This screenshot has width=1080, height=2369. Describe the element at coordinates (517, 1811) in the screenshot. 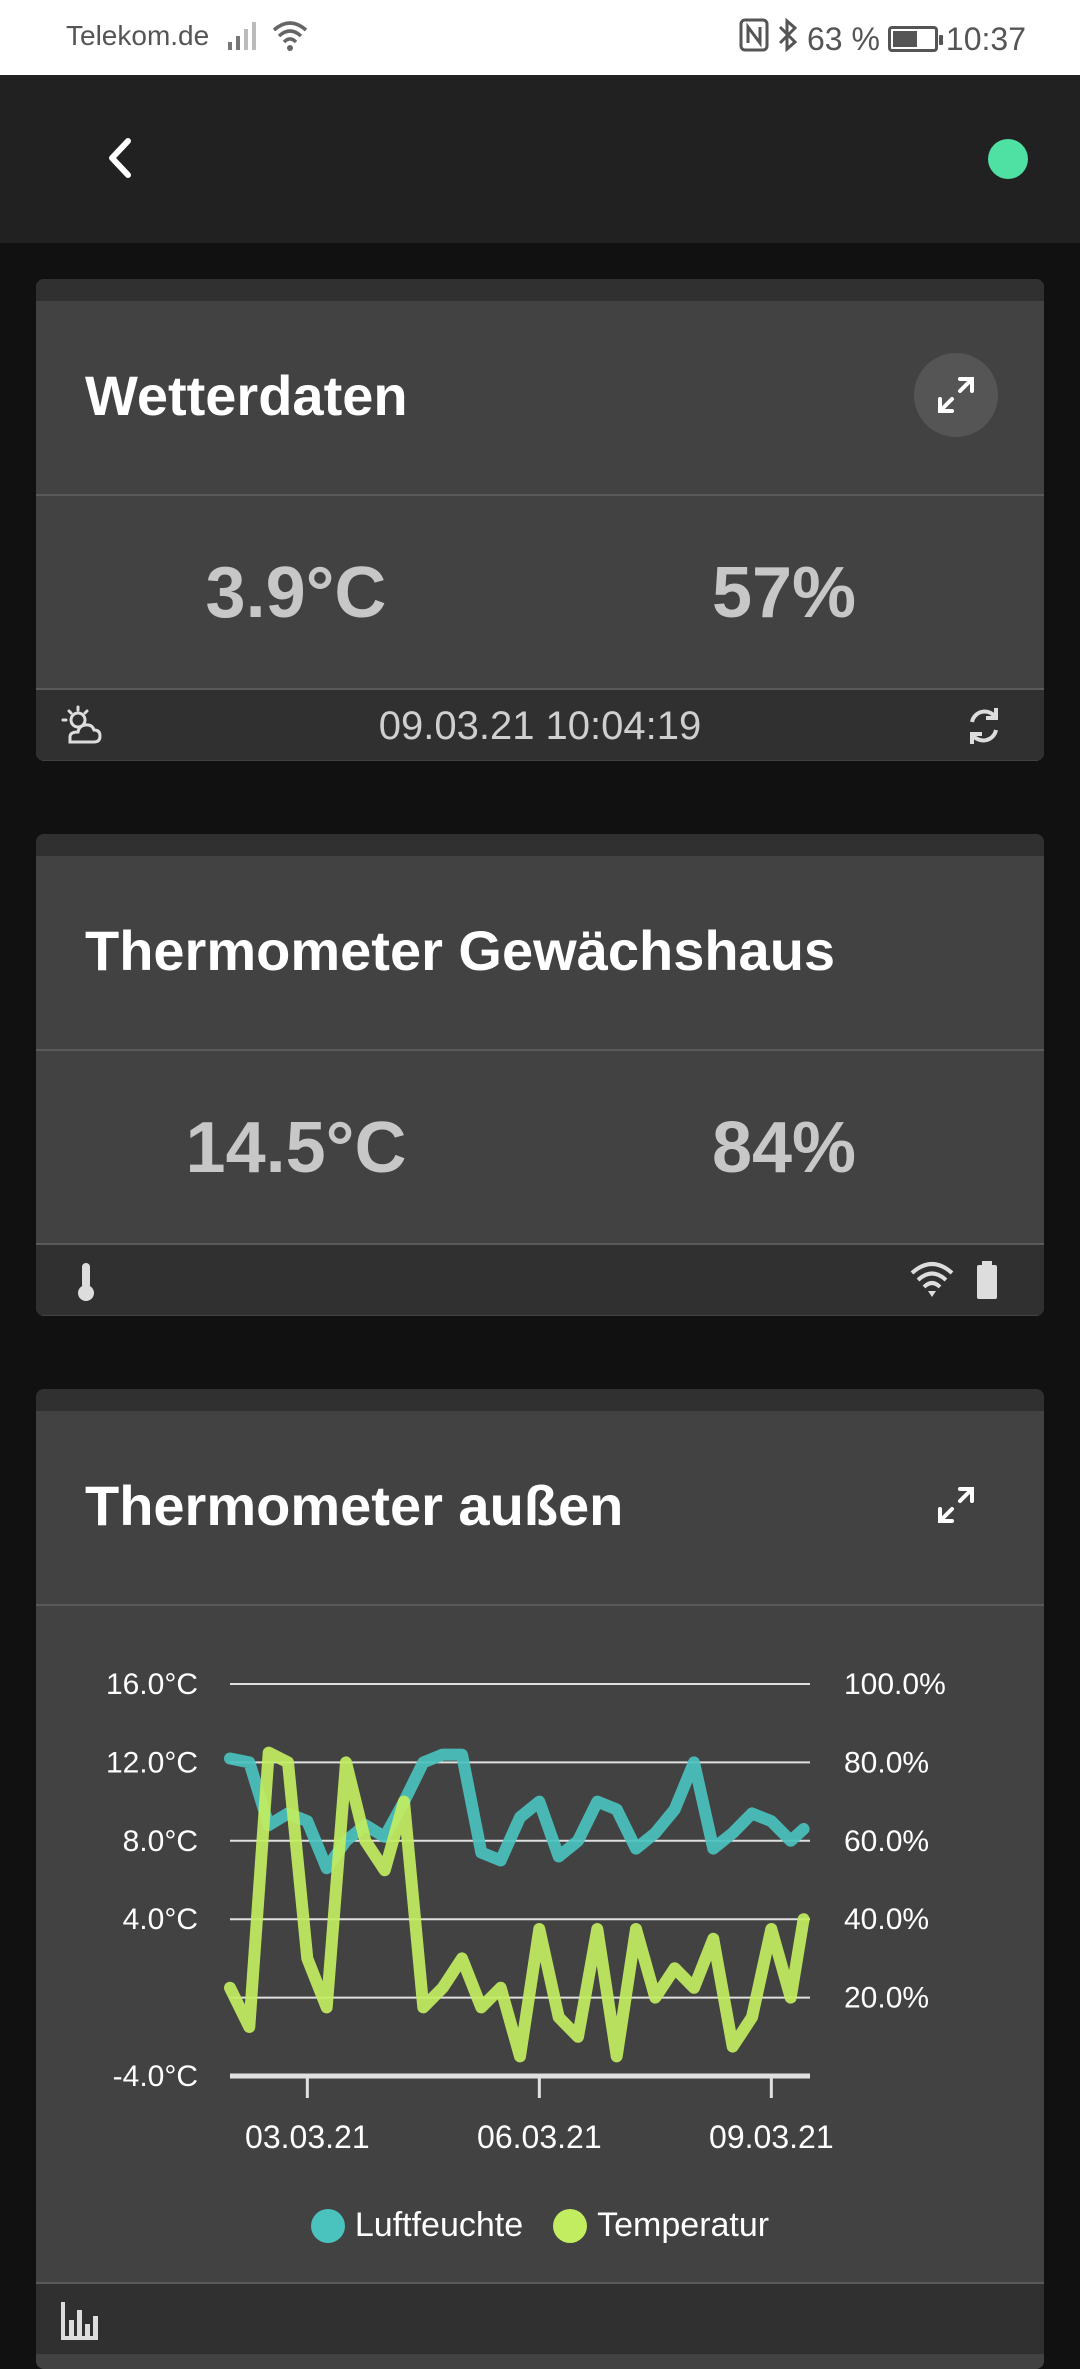

I see `series-line-luftfeuchte` at that location.